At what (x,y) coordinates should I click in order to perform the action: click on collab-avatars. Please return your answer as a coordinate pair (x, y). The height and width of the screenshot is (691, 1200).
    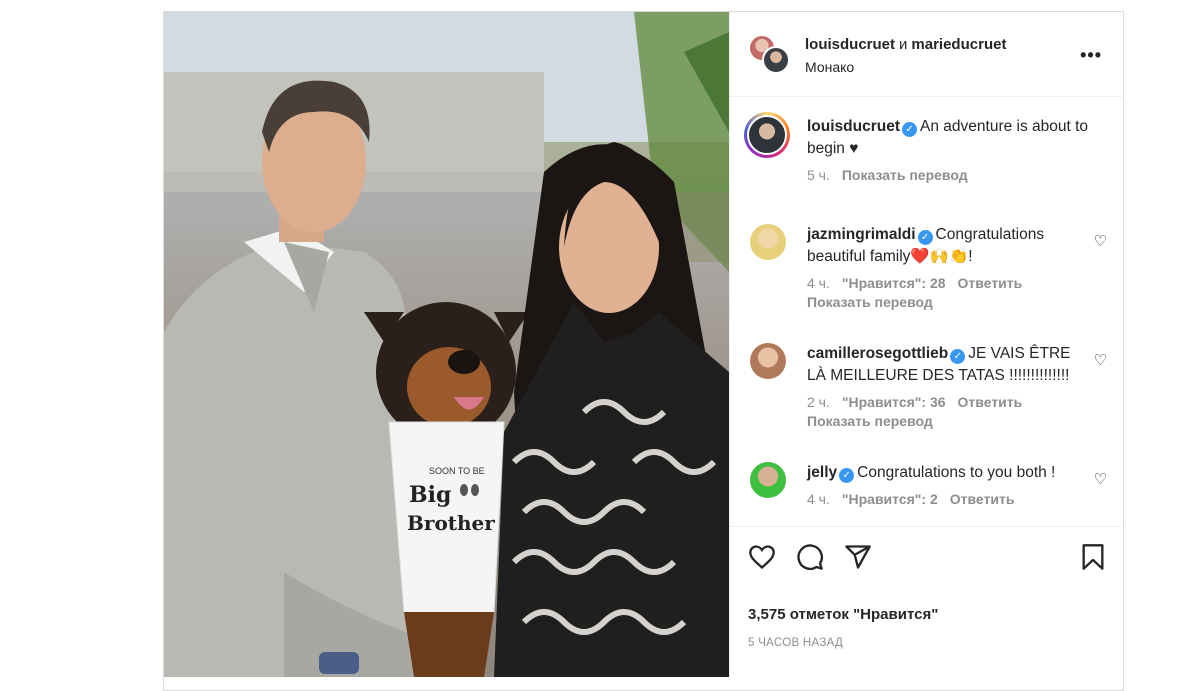
    Looking at the image, I should click on (770, 56).